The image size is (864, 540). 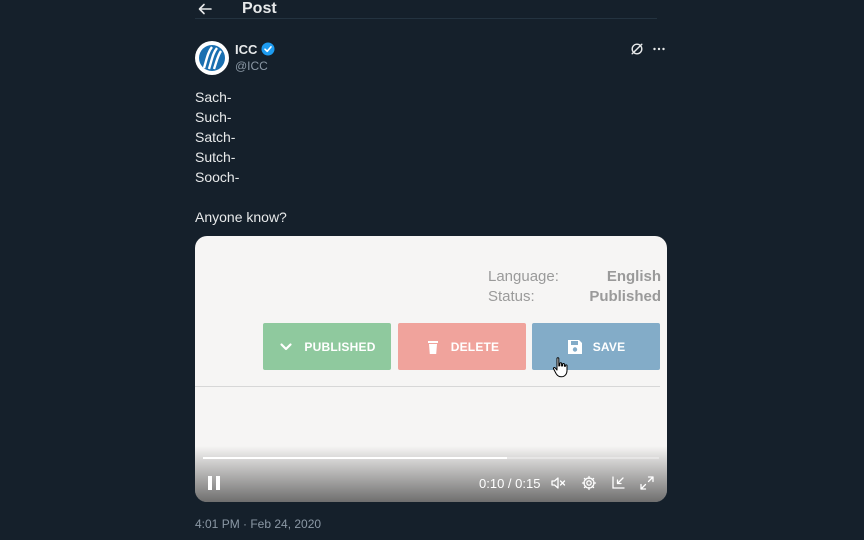 I want to click on chevron-down-icon, so click(x=286, y=346).